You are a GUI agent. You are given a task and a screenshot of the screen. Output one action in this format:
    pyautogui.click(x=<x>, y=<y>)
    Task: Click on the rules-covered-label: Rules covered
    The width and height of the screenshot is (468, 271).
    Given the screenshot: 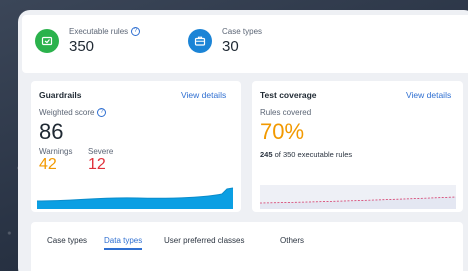 What is the action you would take?
    pyautogui.click(x=286, y=112)
    